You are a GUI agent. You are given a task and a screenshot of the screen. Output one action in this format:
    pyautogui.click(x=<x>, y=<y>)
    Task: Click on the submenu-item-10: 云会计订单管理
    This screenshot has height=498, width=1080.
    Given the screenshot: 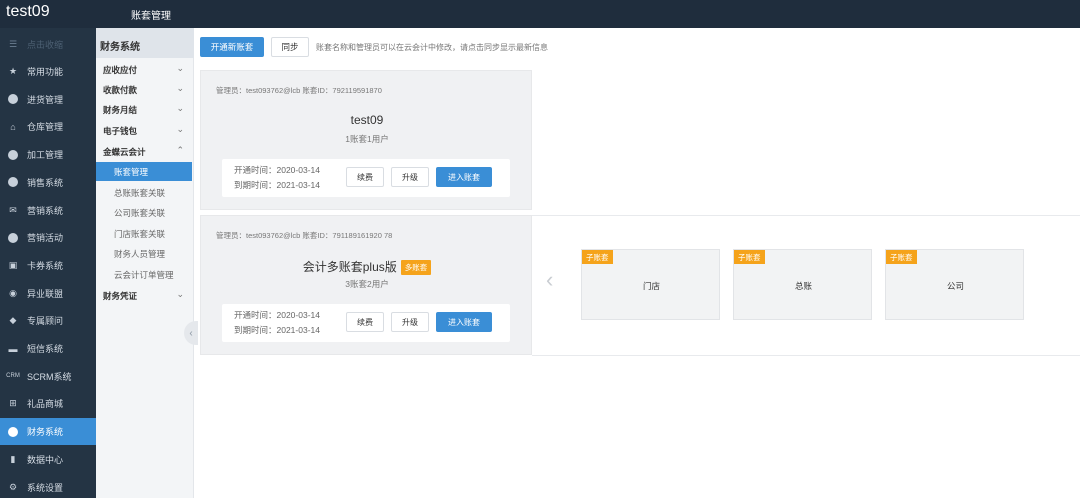 What is the action you would take?
    pyautogui.click(x=144, y=274)
    